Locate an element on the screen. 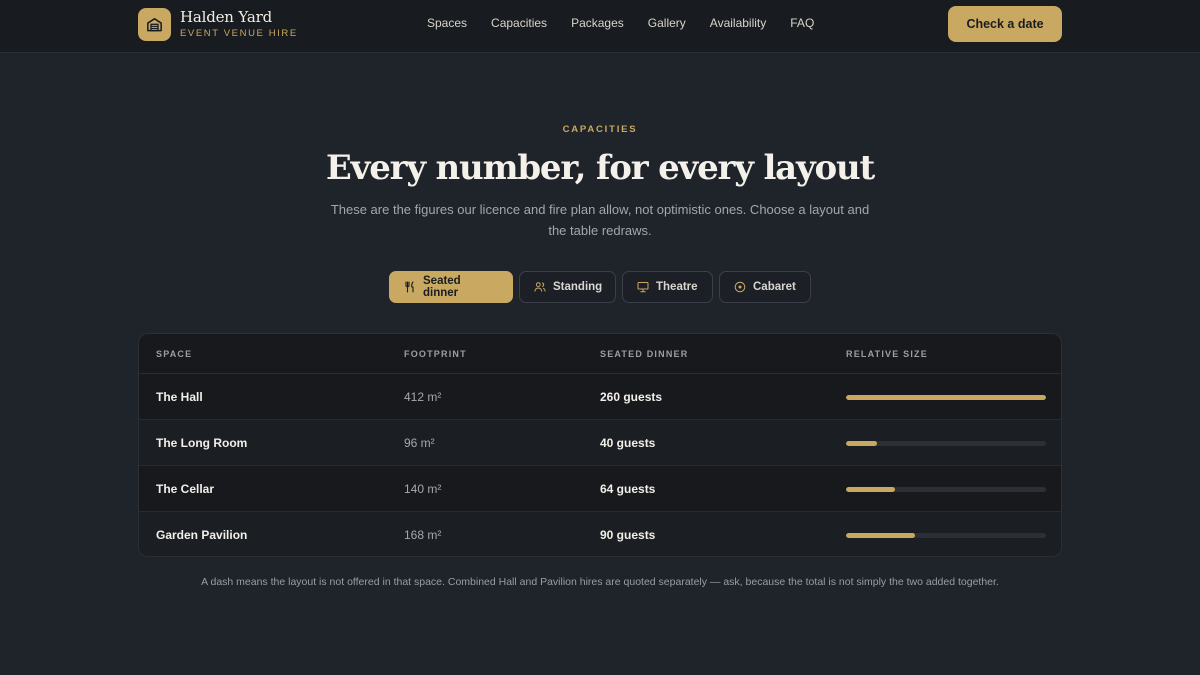 This screenshot has height=675, width=1200. presentation-icon is located at coordinates (643, 287).